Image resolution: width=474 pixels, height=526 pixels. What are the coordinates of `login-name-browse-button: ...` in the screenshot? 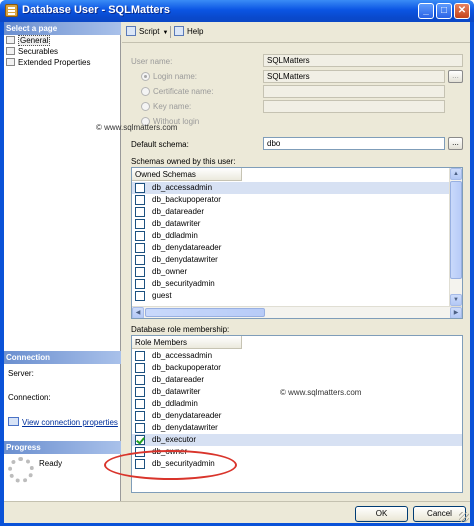 It's located at (455, 76).